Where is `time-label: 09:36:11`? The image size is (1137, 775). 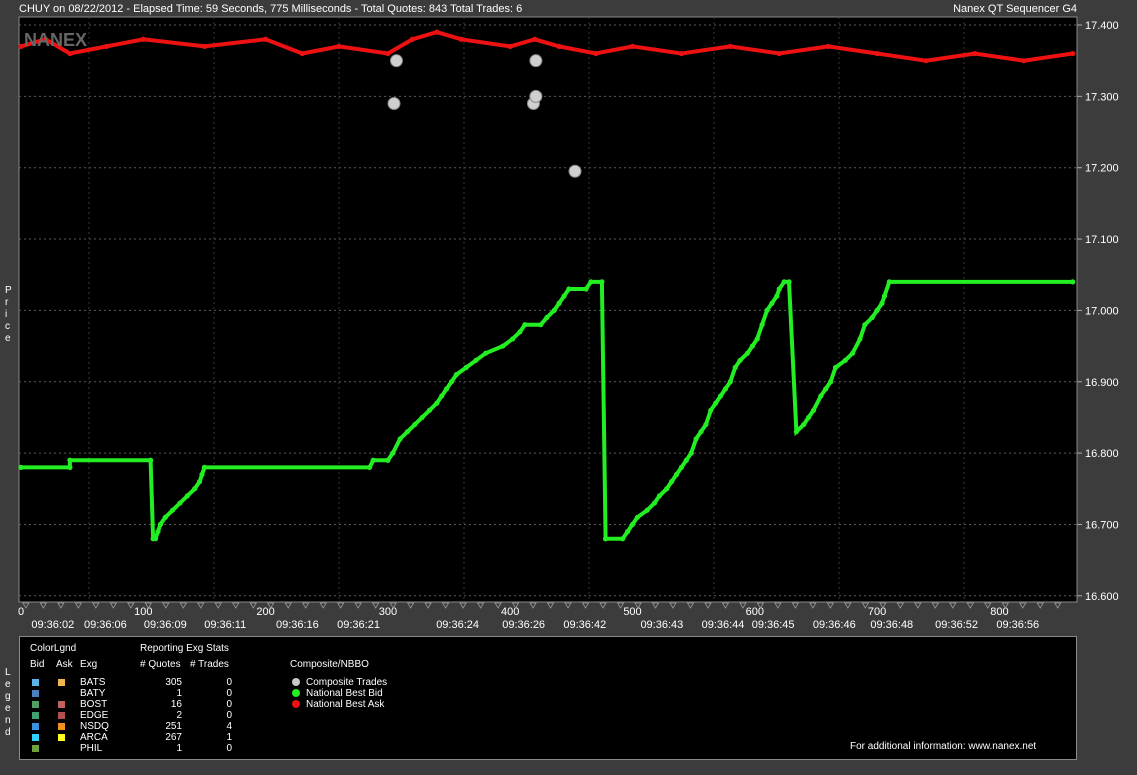
time-label: 09:36:11 is located at coordinates (225, 625).